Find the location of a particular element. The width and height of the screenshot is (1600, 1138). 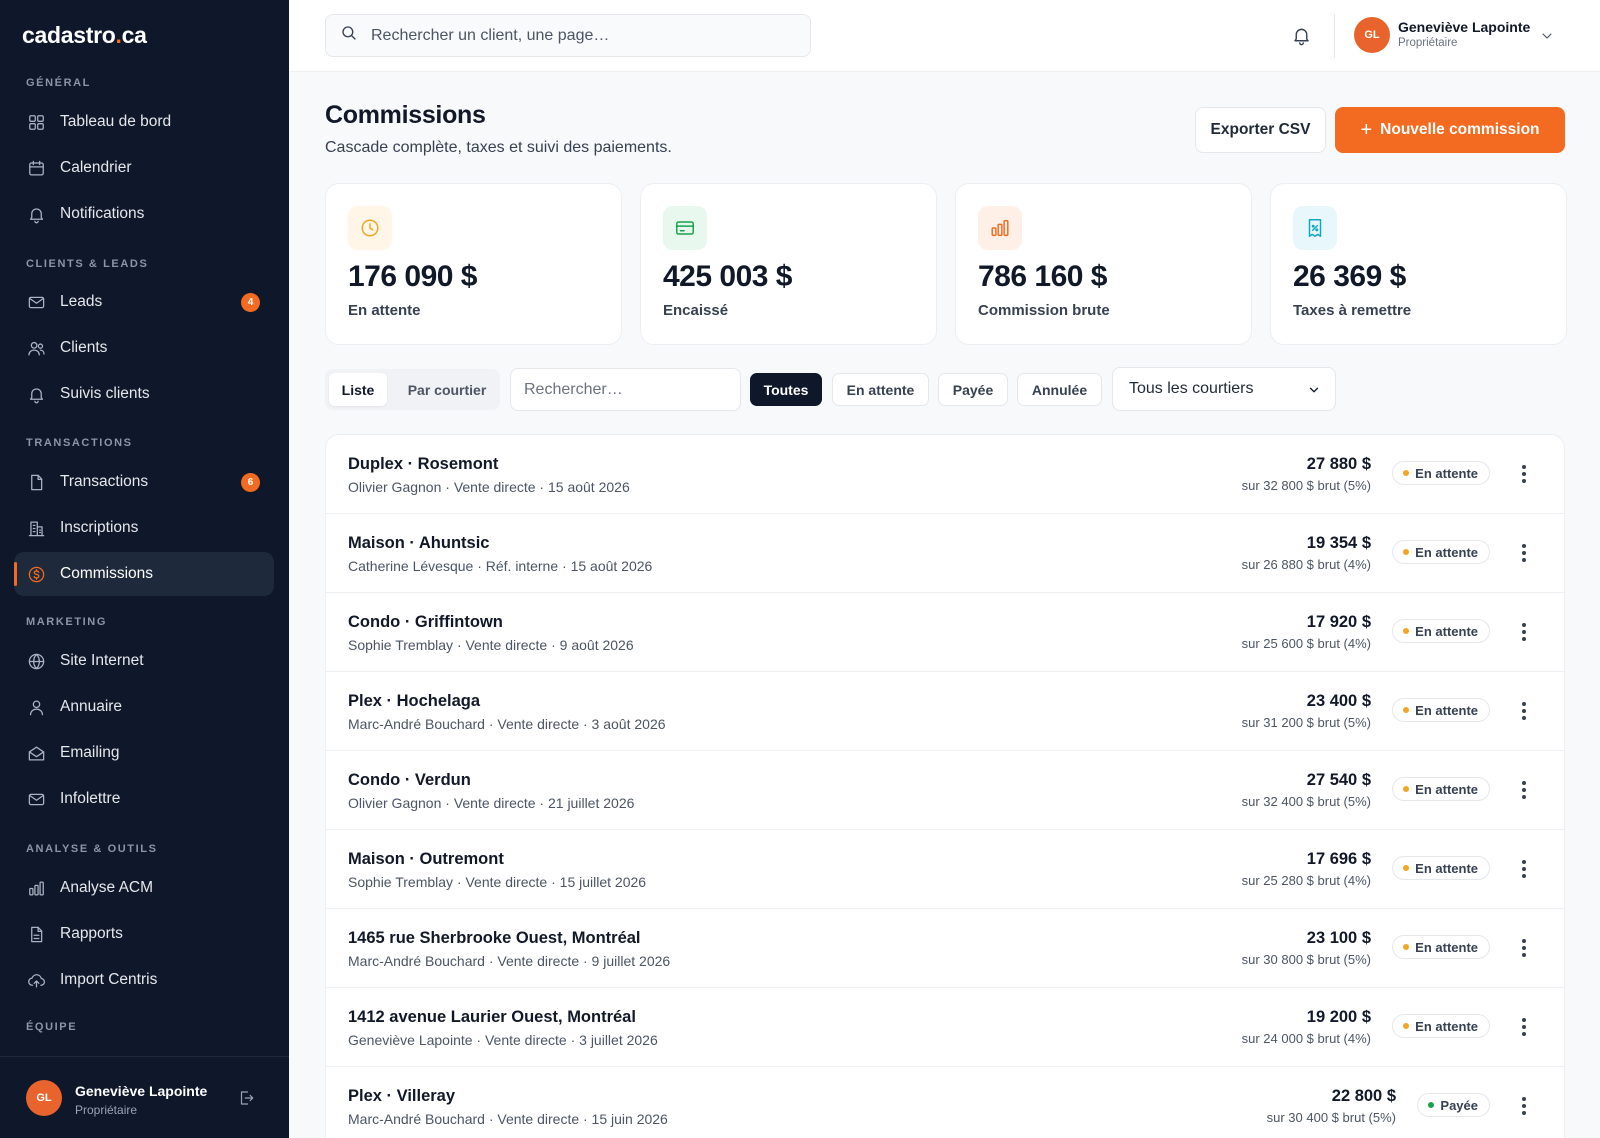

stat-value: 425 003 $ is located at coordinates (727, 276).